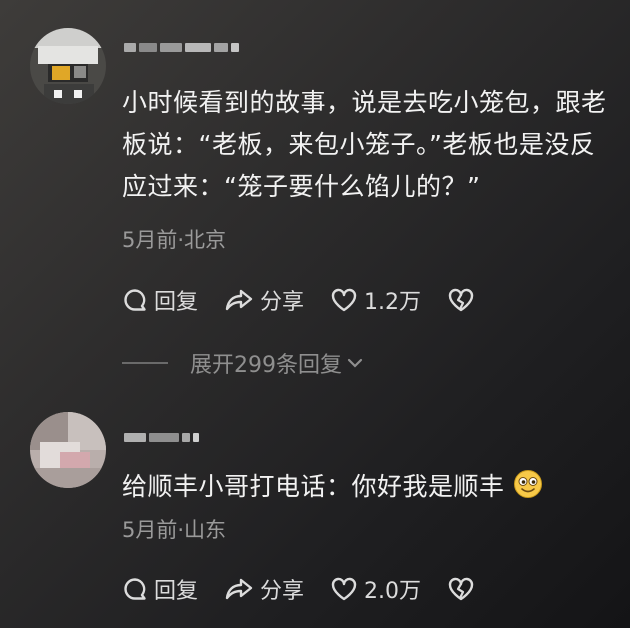 The width and height of the screenshot is (630, 628). Describe the element at coordinates (527, 484) in the screenshot. I see `smiling-face-emoji` at that location.